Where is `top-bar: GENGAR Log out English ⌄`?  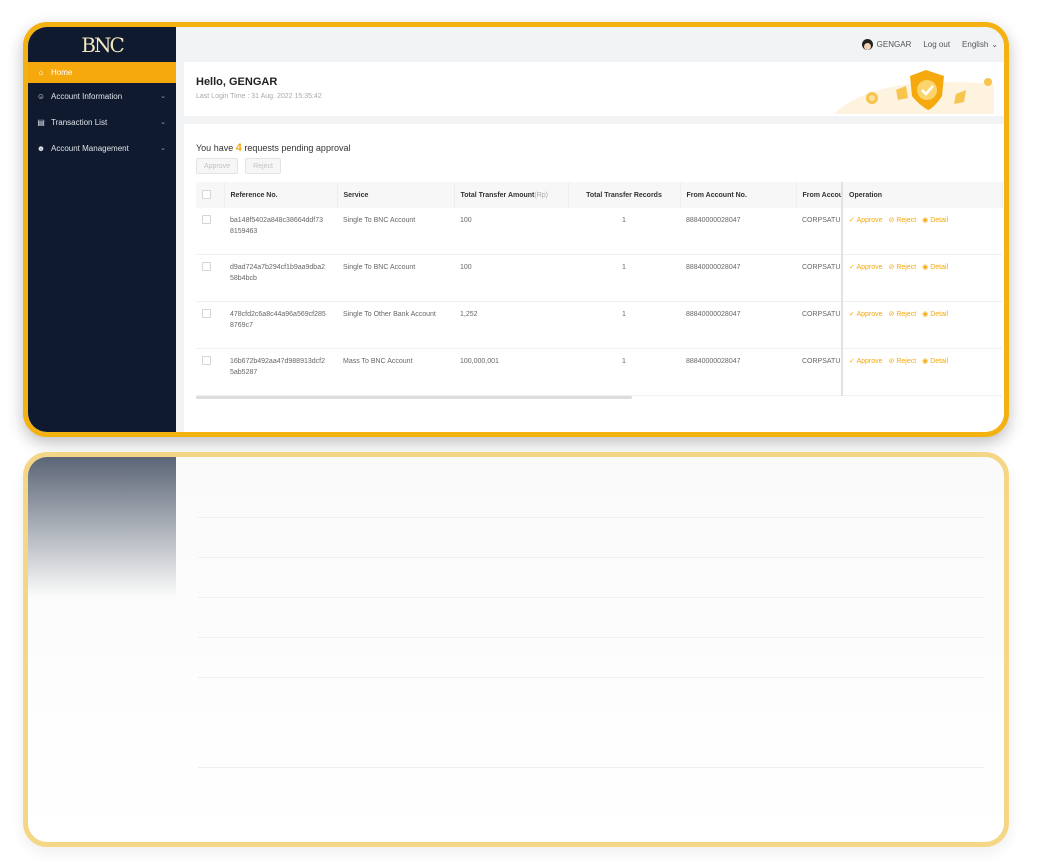 top-bar: GENGAR Log out English ⌄ is located at coordinates (590, 44).